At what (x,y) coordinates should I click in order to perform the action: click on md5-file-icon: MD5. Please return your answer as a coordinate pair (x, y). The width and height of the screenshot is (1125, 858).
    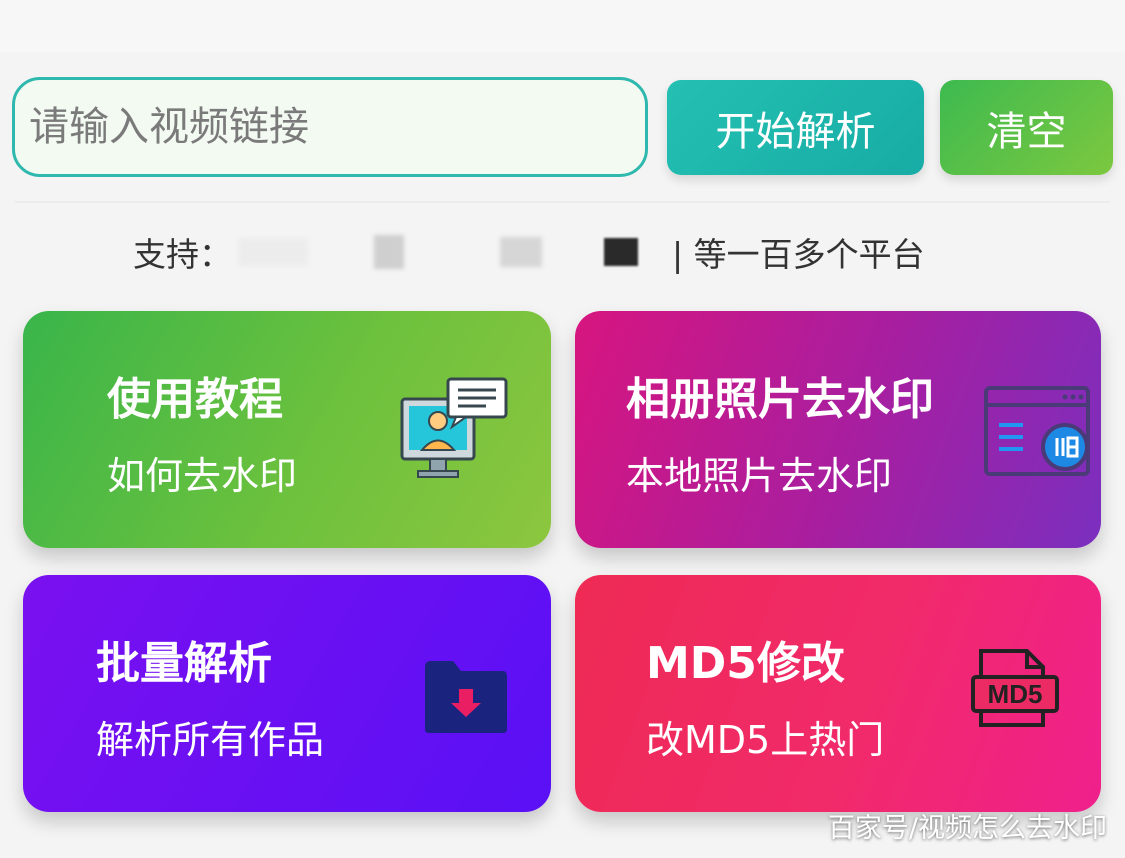
    Looking at the image, I should click on (1015, 688).